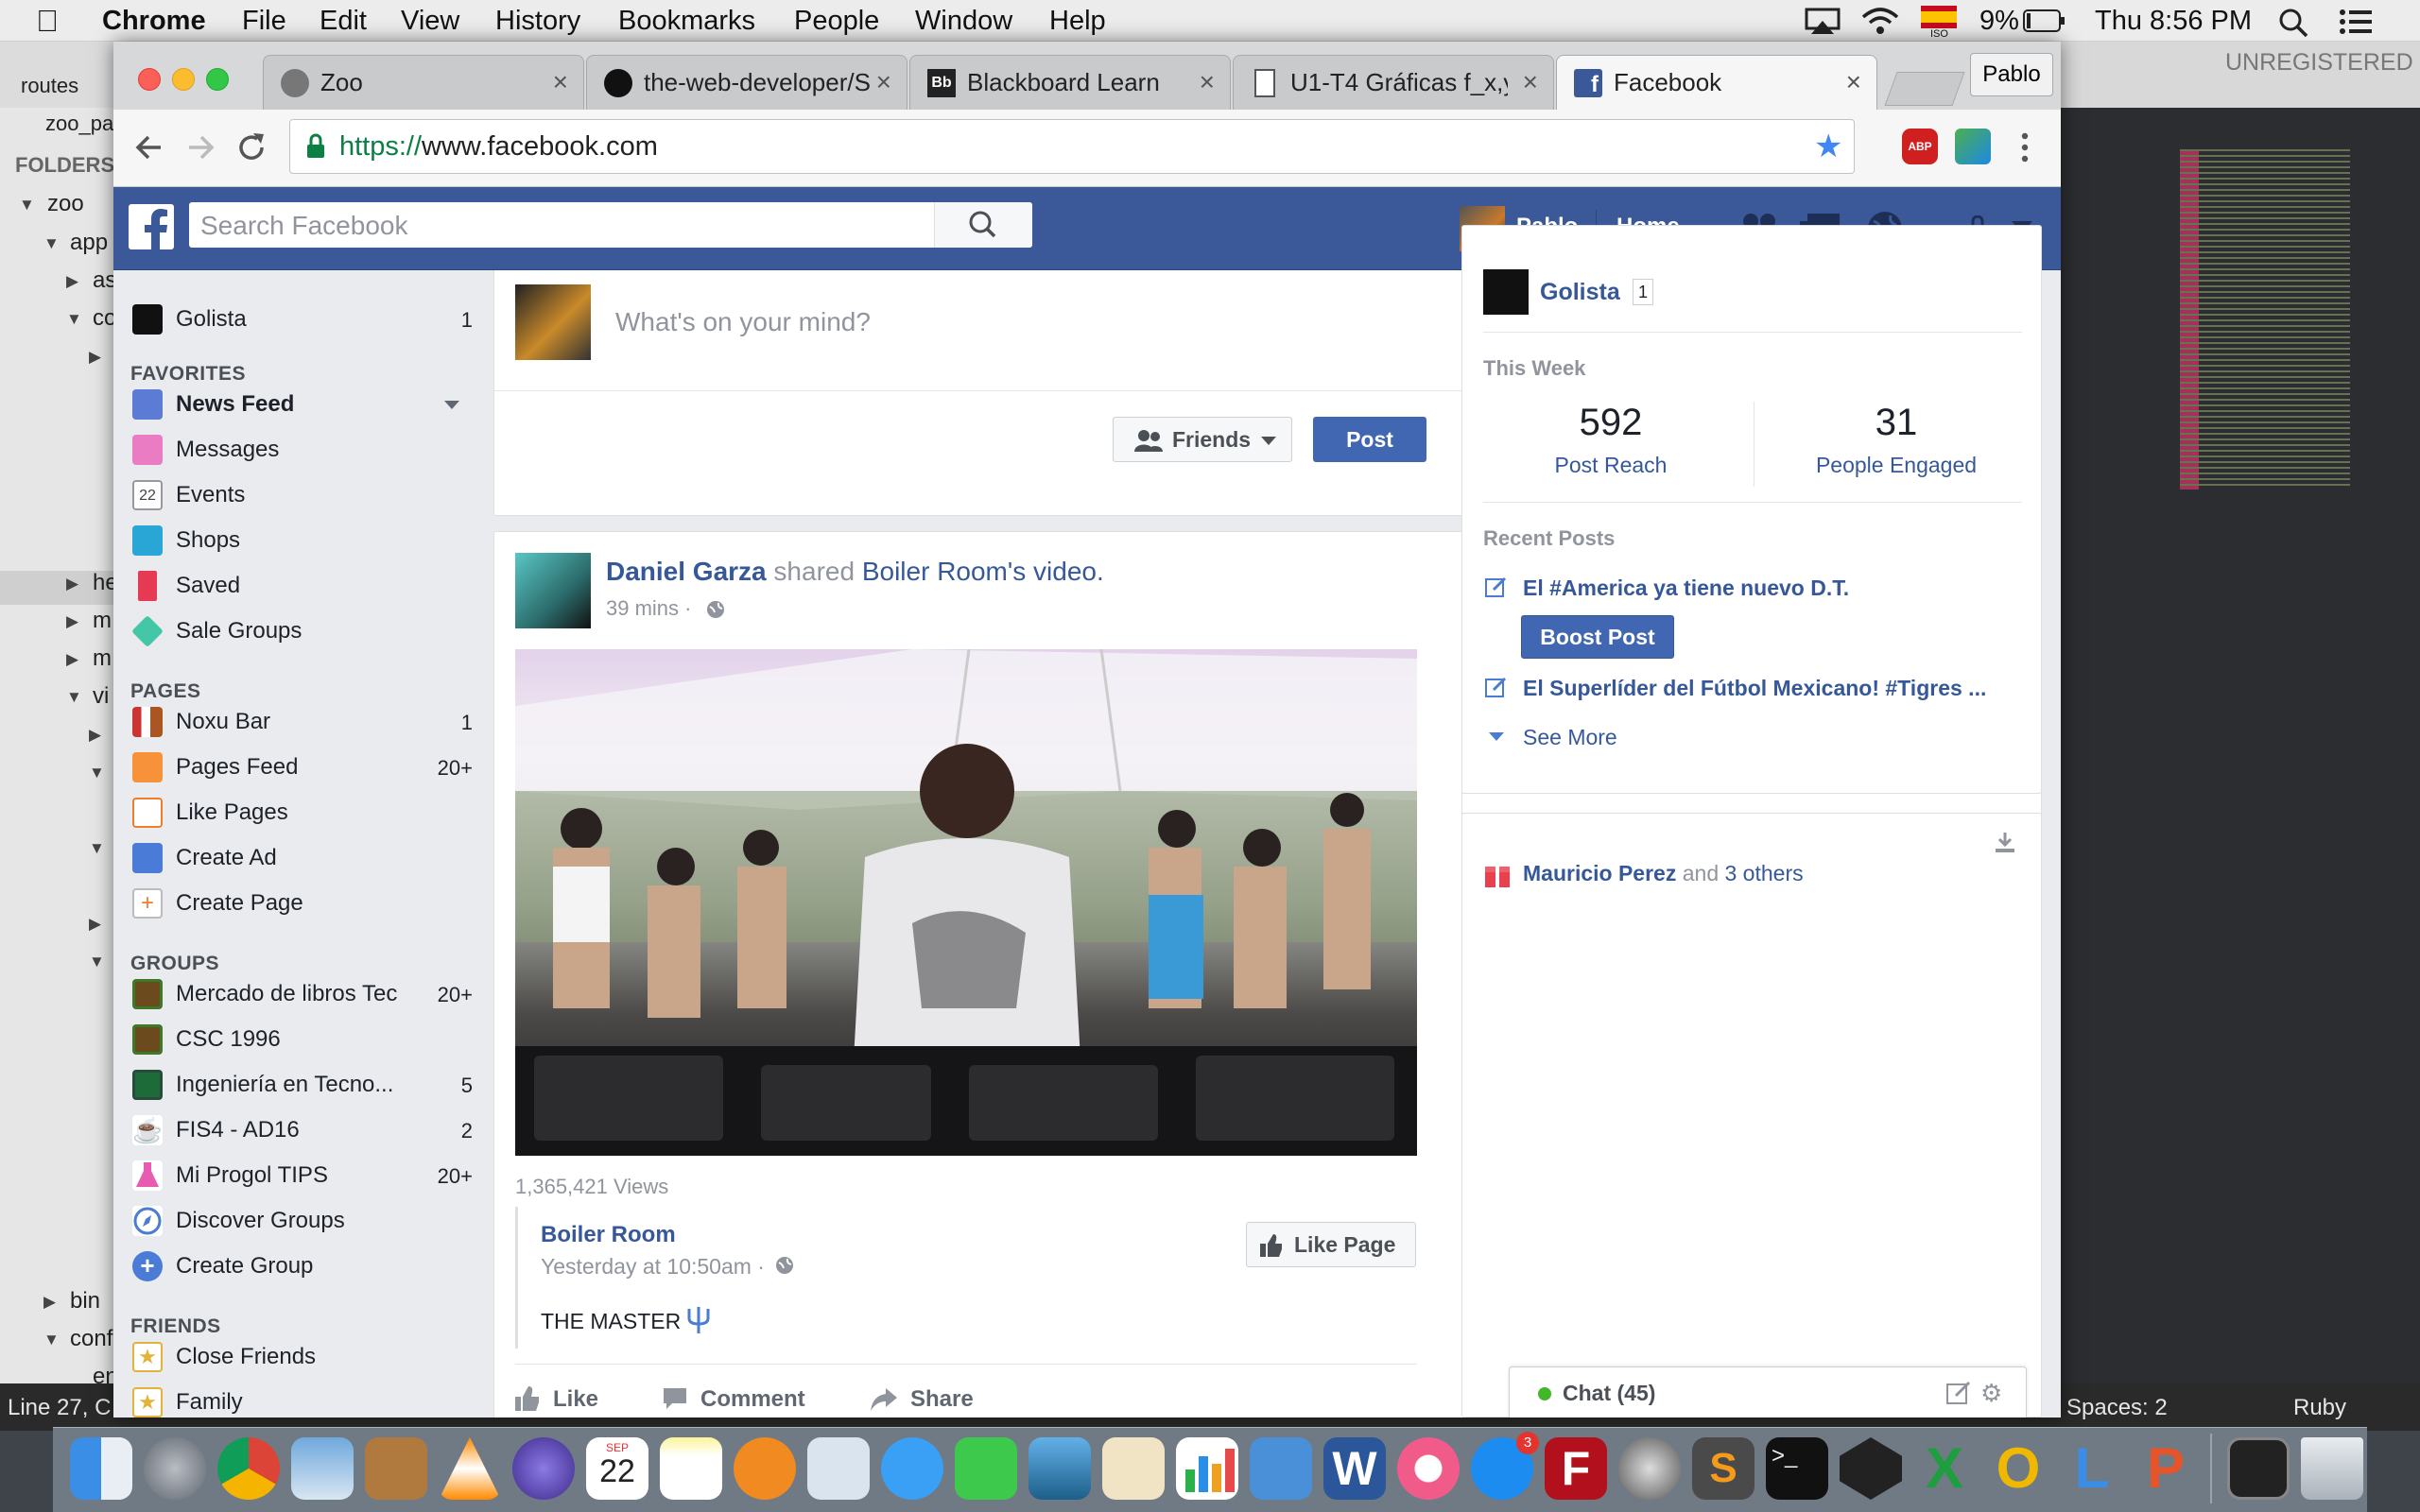 This screenshot has height=1512, width=2420. I want to click on story-timestamp: 39 mins ·, so click(648, 608).